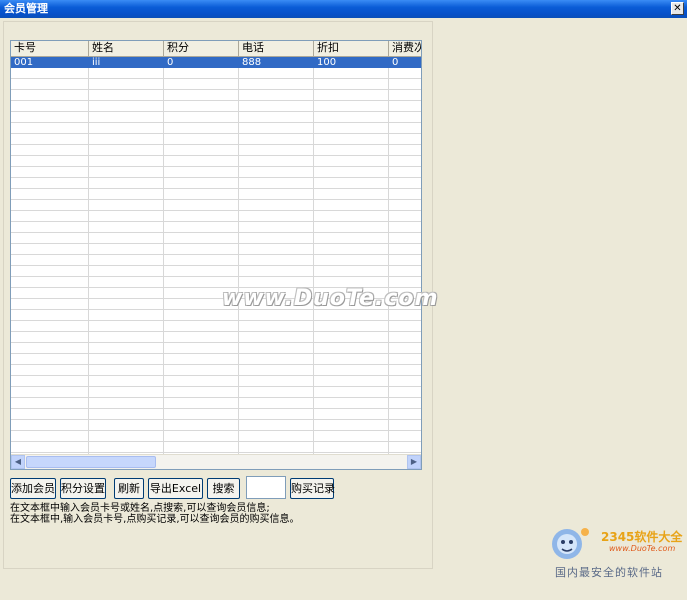  Describe the element at coordinates (266, 487) in the screenshot. I see `search-input` at that location.